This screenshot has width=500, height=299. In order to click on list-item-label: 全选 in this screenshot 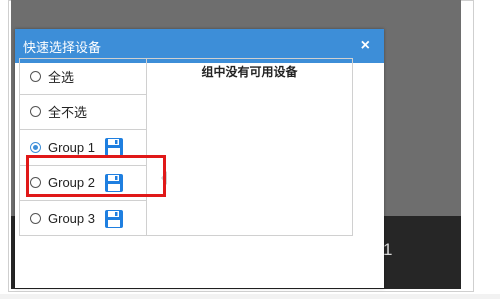, I will do `click(61, 77)`.